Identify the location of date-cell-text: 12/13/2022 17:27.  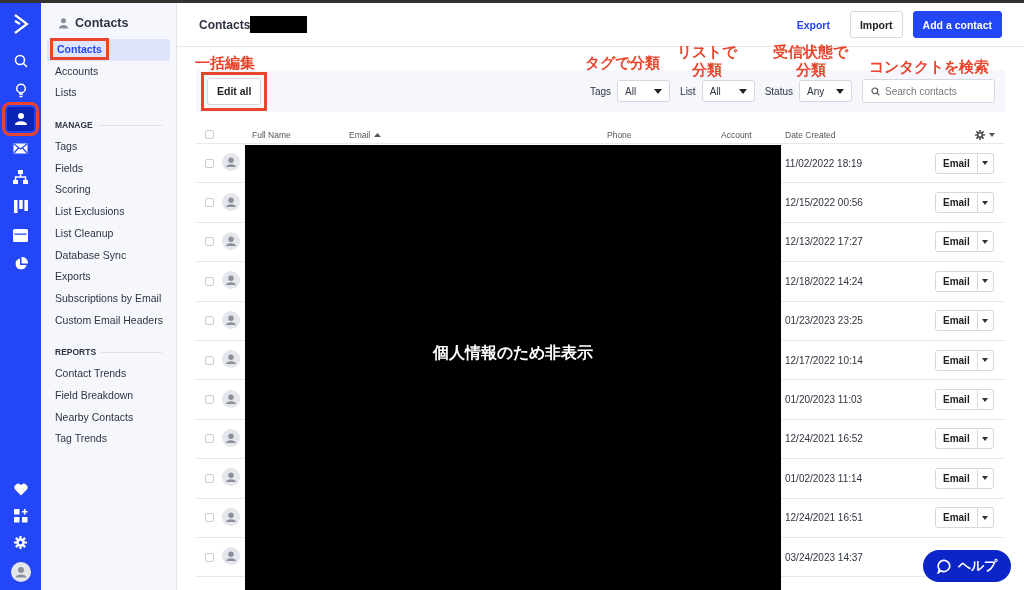
(824, 242).